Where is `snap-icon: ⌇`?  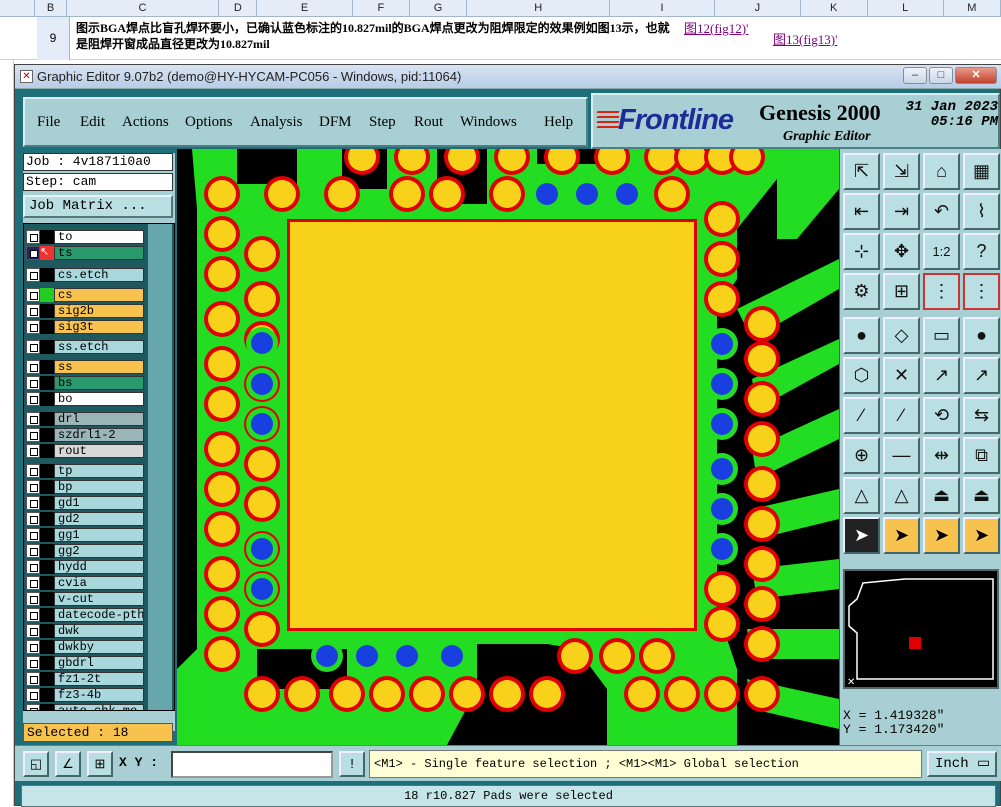 snap-icon: ⌇ is located at coordinates (981, 211).